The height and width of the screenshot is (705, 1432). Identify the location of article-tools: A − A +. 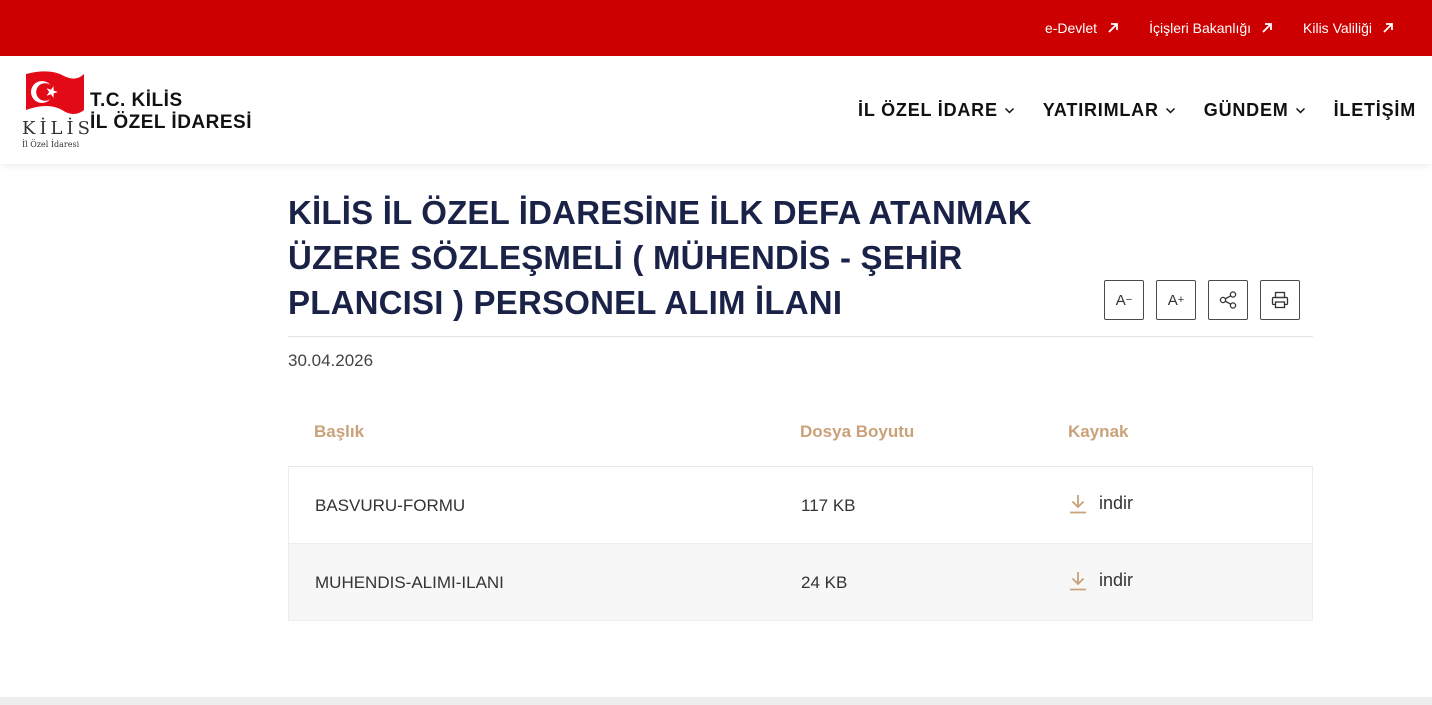
(1202, 300).